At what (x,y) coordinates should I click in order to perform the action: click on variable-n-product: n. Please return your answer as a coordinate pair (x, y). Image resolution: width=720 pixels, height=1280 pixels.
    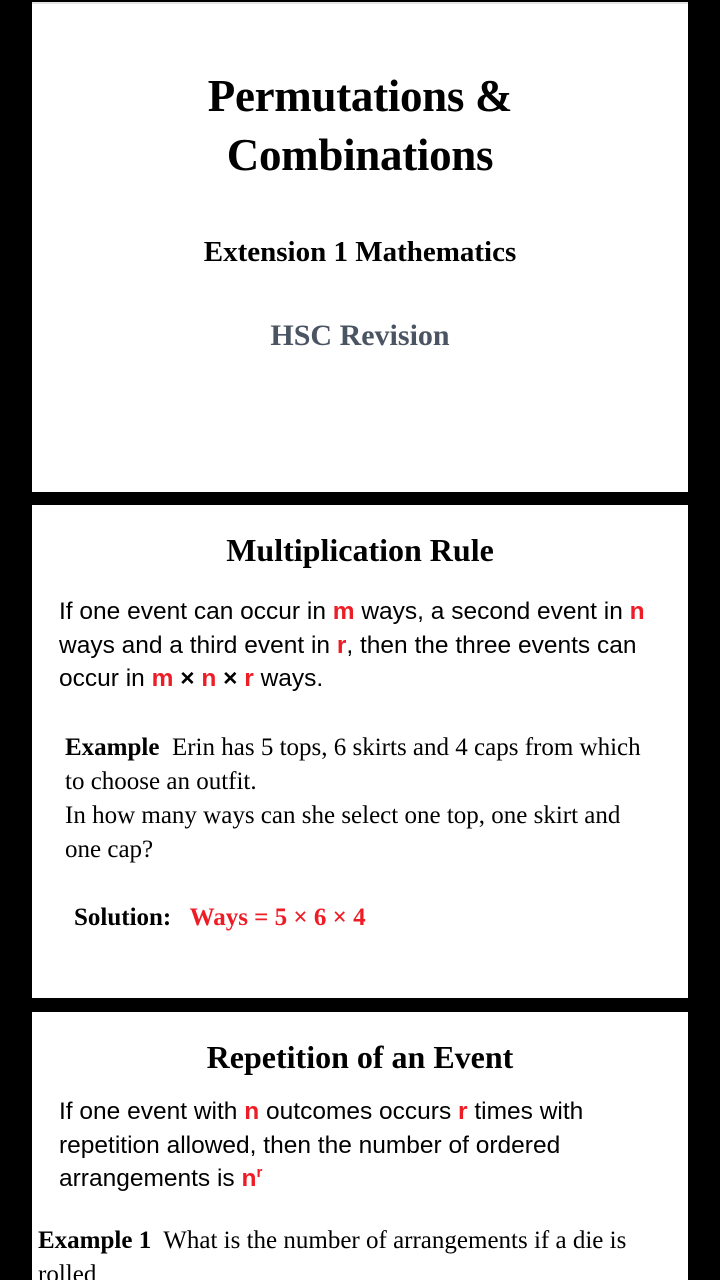
    Looking at the image, I should click on (209, 678).